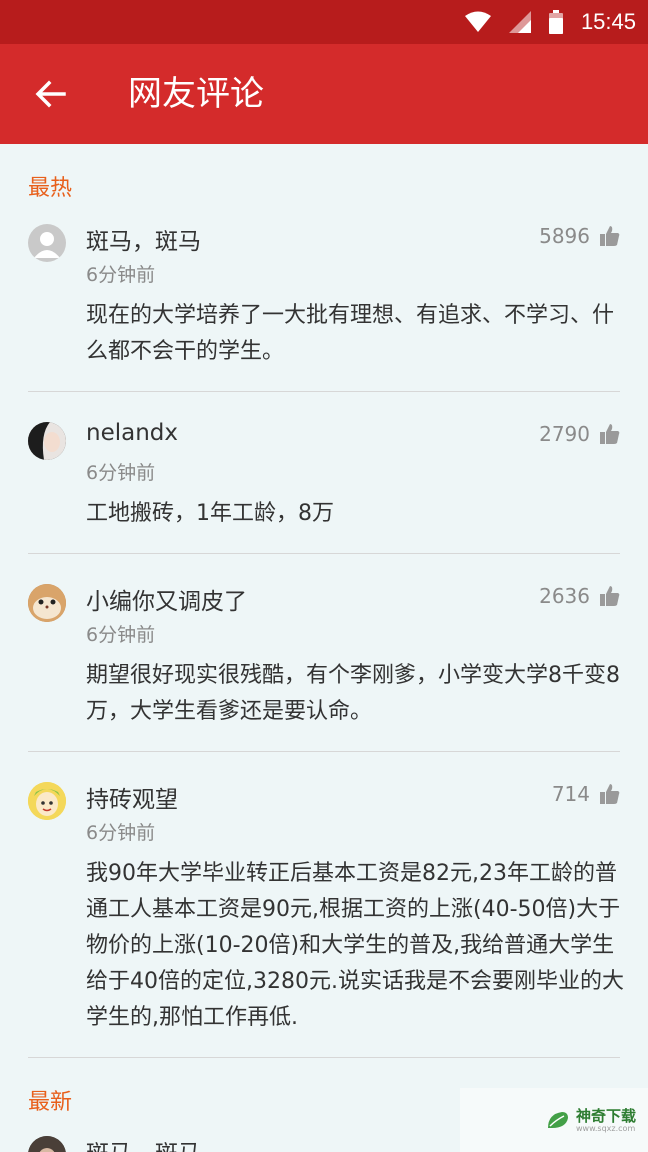  I want to click on page-title: 网友评论, so click(196, 94).